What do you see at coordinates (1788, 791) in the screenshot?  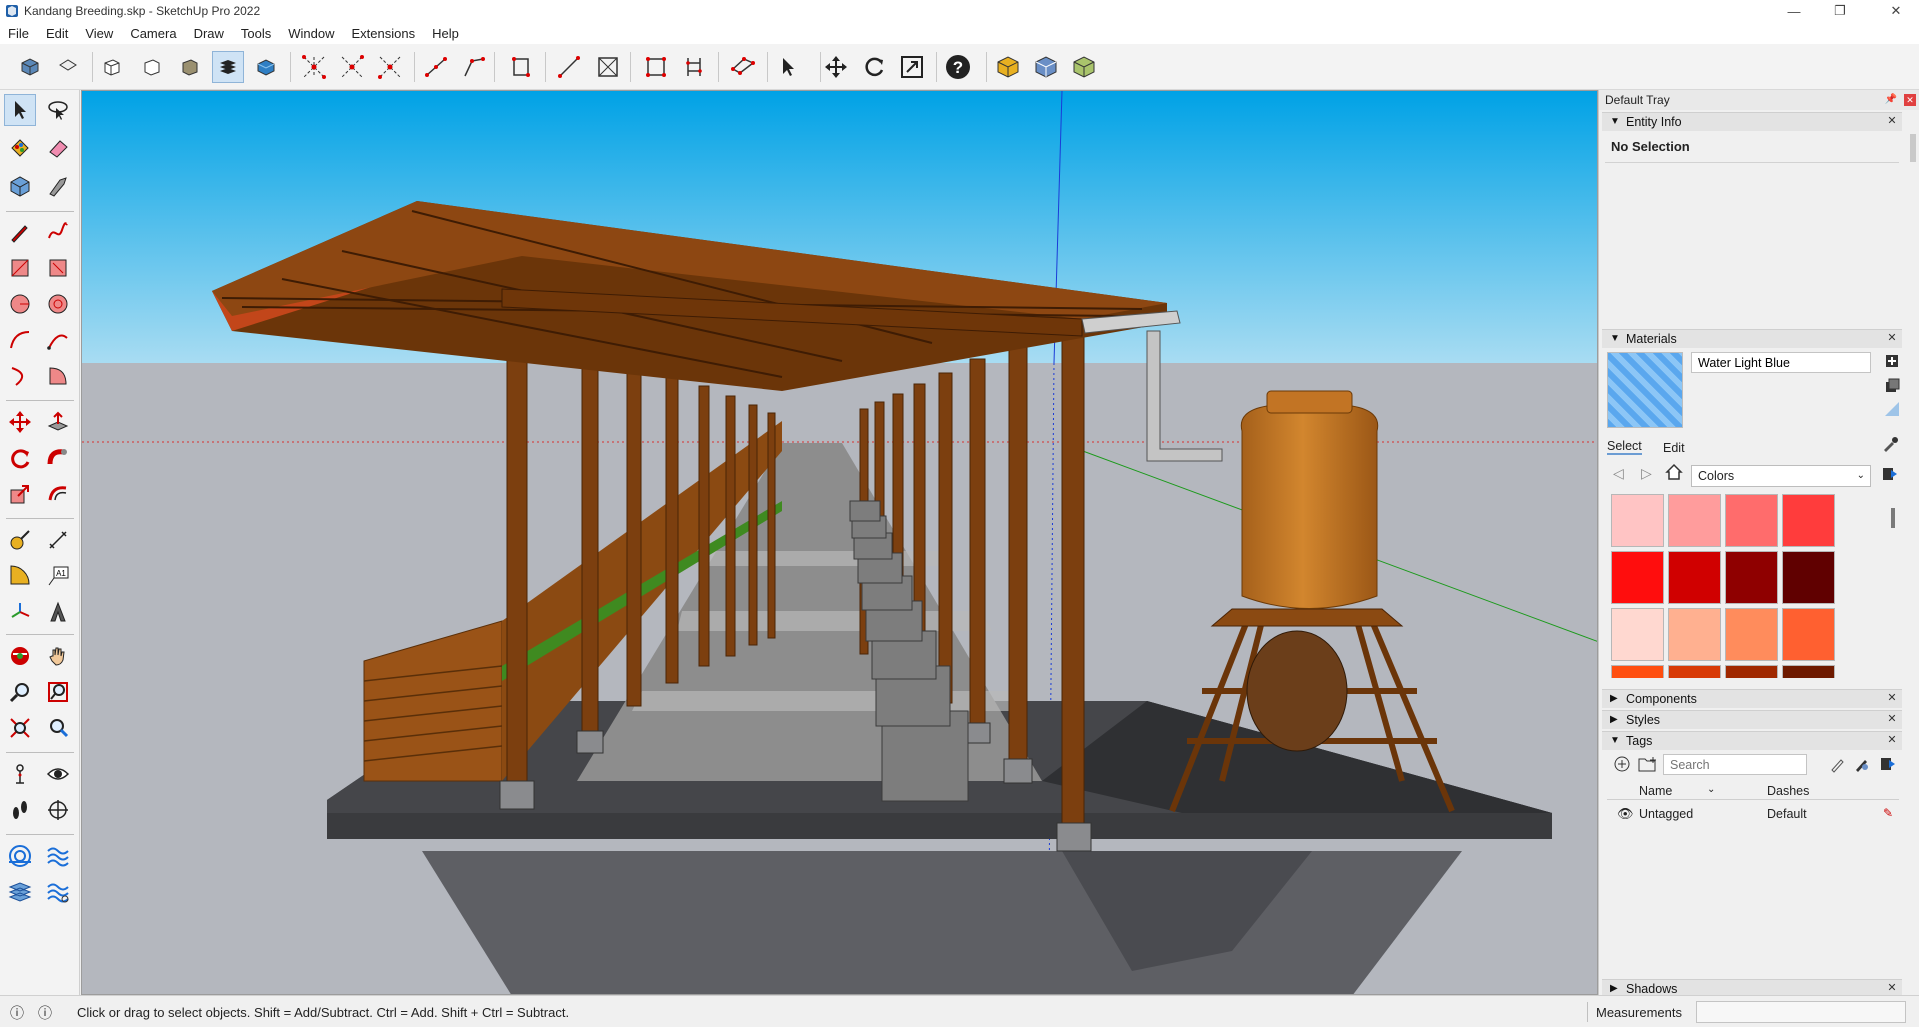 I see `tags-col-dashes: Dashes` at bounding box center [1788, 791].